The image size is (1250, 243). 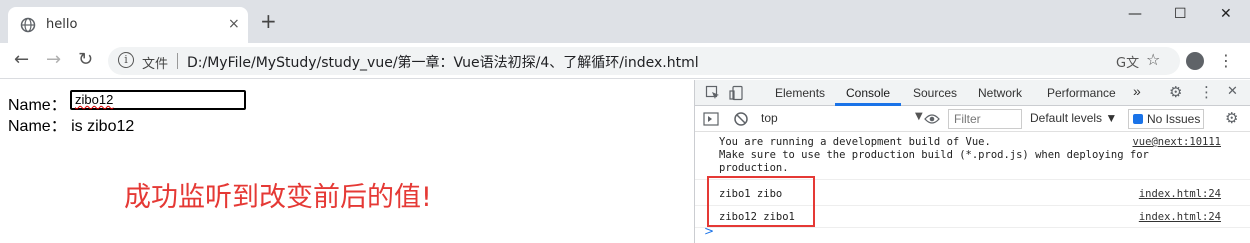 What do you see at coordinates (1206, 92) in the screenshot?
I see `devtools-menu-icon: ⋮` at bounding box center [1206, 92].